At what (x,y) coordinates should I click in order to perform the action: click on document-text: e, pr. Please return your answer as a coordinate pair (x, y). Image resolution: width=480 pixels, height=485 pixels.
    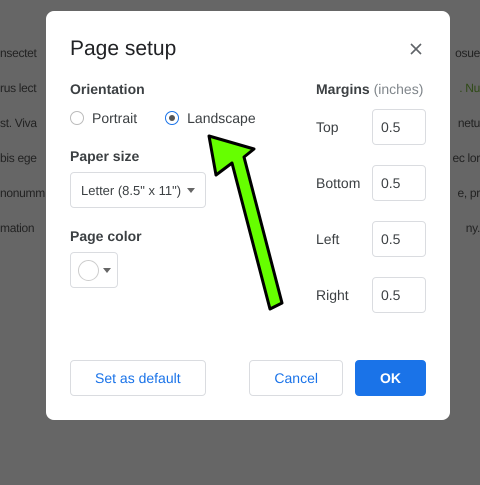
    Looking at the image, I should click on (468, 194).